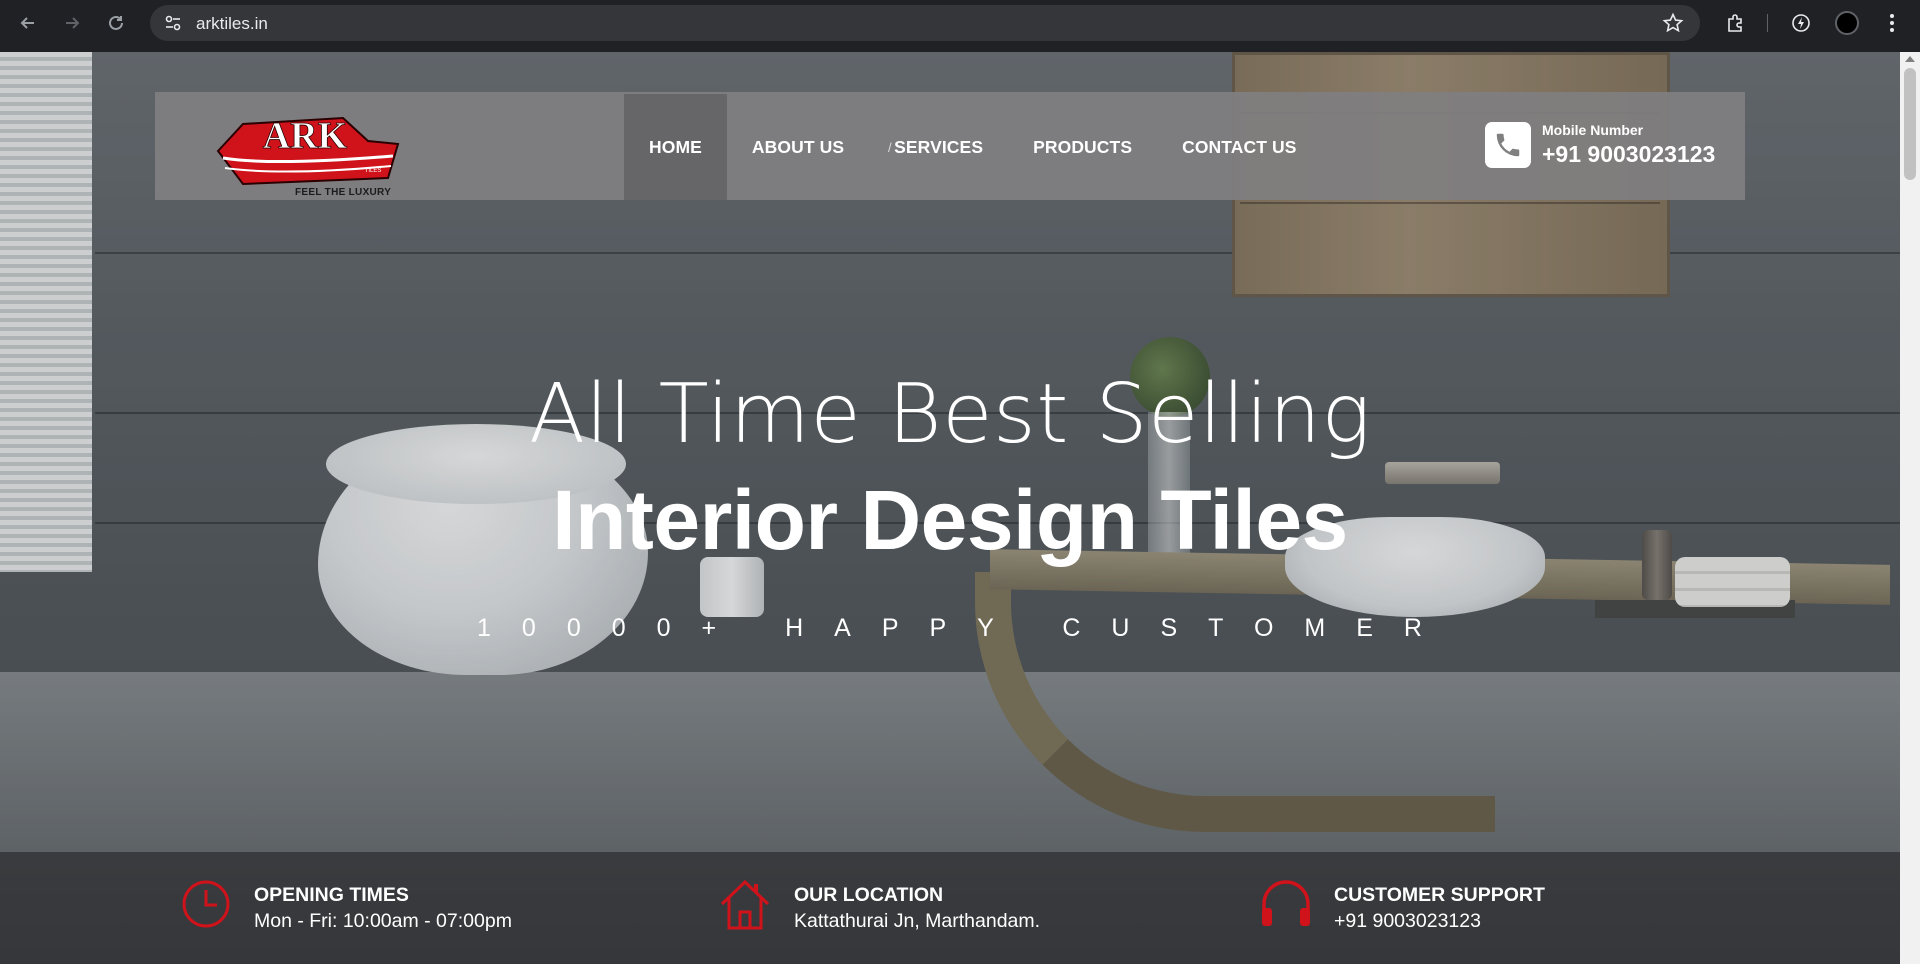 This screenshot has height=964, width=1920. I want to click on url-text: arktiles.in, so click(232, 24).